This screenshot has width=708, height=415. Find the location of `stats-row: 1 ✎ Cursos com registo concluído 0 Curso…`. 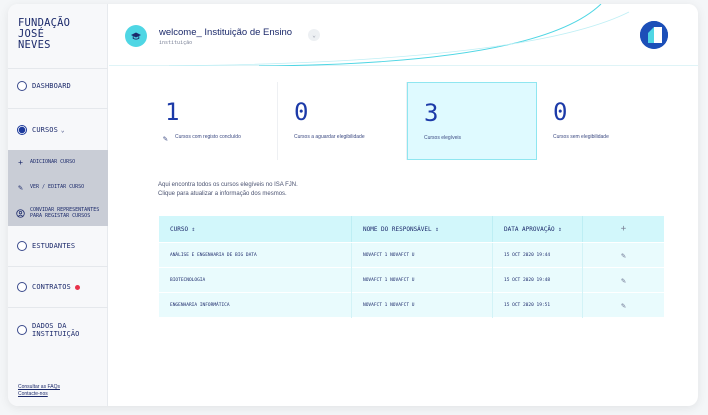

stats-row: 1 ✎ Cursos com registo concluído 0 Curso… is located at coordinates (407, 121).